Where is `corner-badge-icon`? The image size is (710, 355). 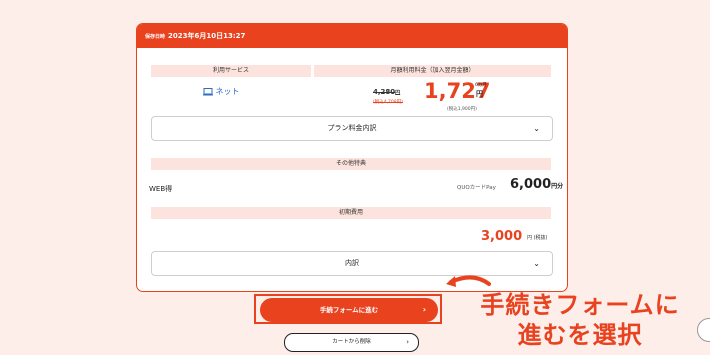 corner-badge-icon is located at coordinates (703, 330).